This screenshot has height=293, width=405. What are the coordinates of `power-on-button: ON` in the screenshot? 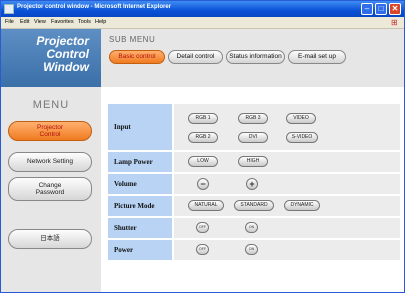 It's located at (251, 249).